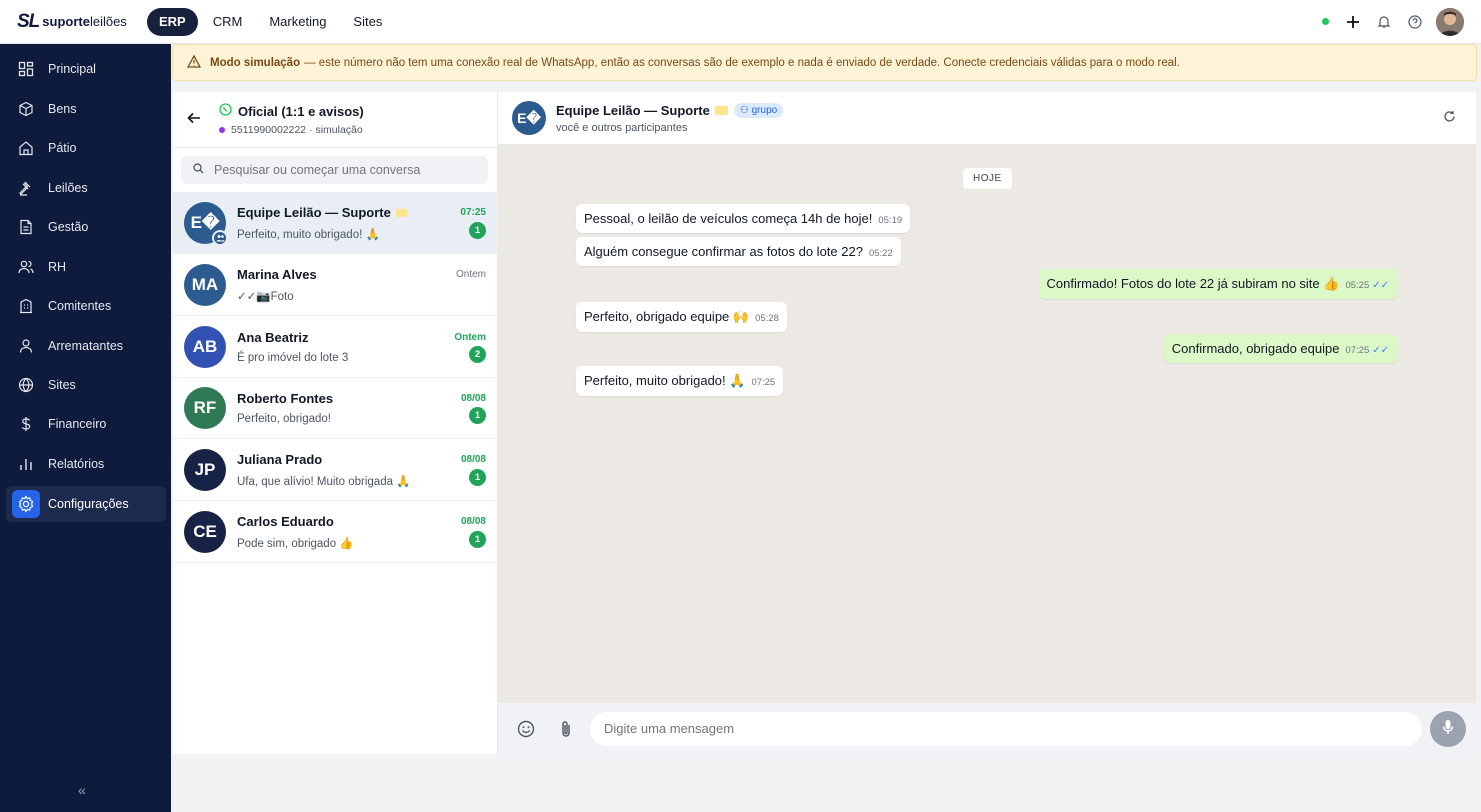 The width and height of the screenshot is (1481, 812). What do you see at coordinates (68, 188) in the screenshot?
I see `sidebar-item-label: Leilões` at bounding box center [68, 188].